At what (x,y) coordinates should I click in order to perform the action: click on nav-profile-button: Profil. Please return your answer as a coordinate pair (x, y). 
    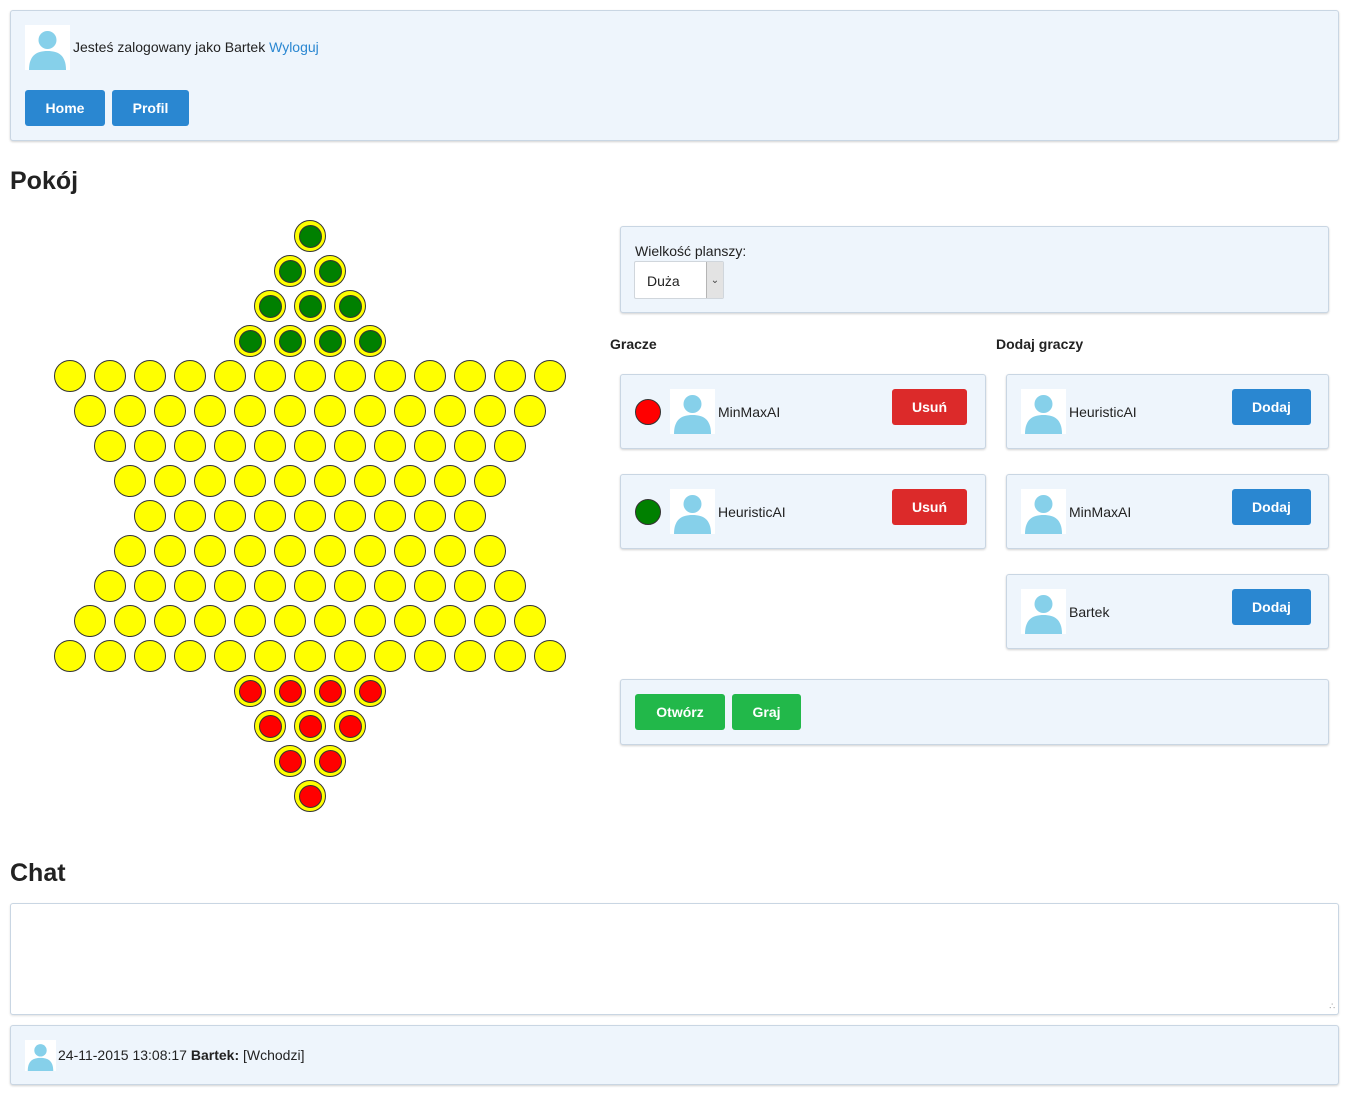
    Looking at the image, I should click on (150, 108).